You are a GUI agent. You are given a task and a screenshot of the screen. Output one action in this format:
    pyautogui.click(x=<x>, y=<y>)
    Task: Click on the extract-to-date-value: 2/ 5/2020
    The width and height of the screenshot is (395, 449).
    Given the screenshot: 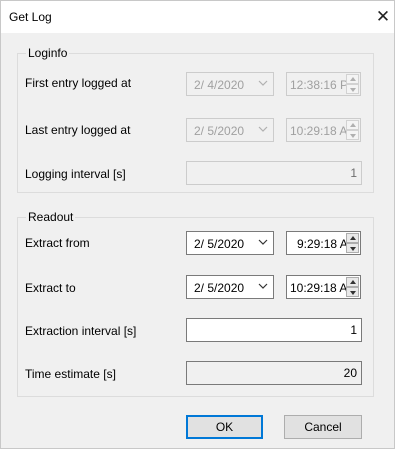 What is the action you would take?
    pyautogui.click(x=219, y=288)
    